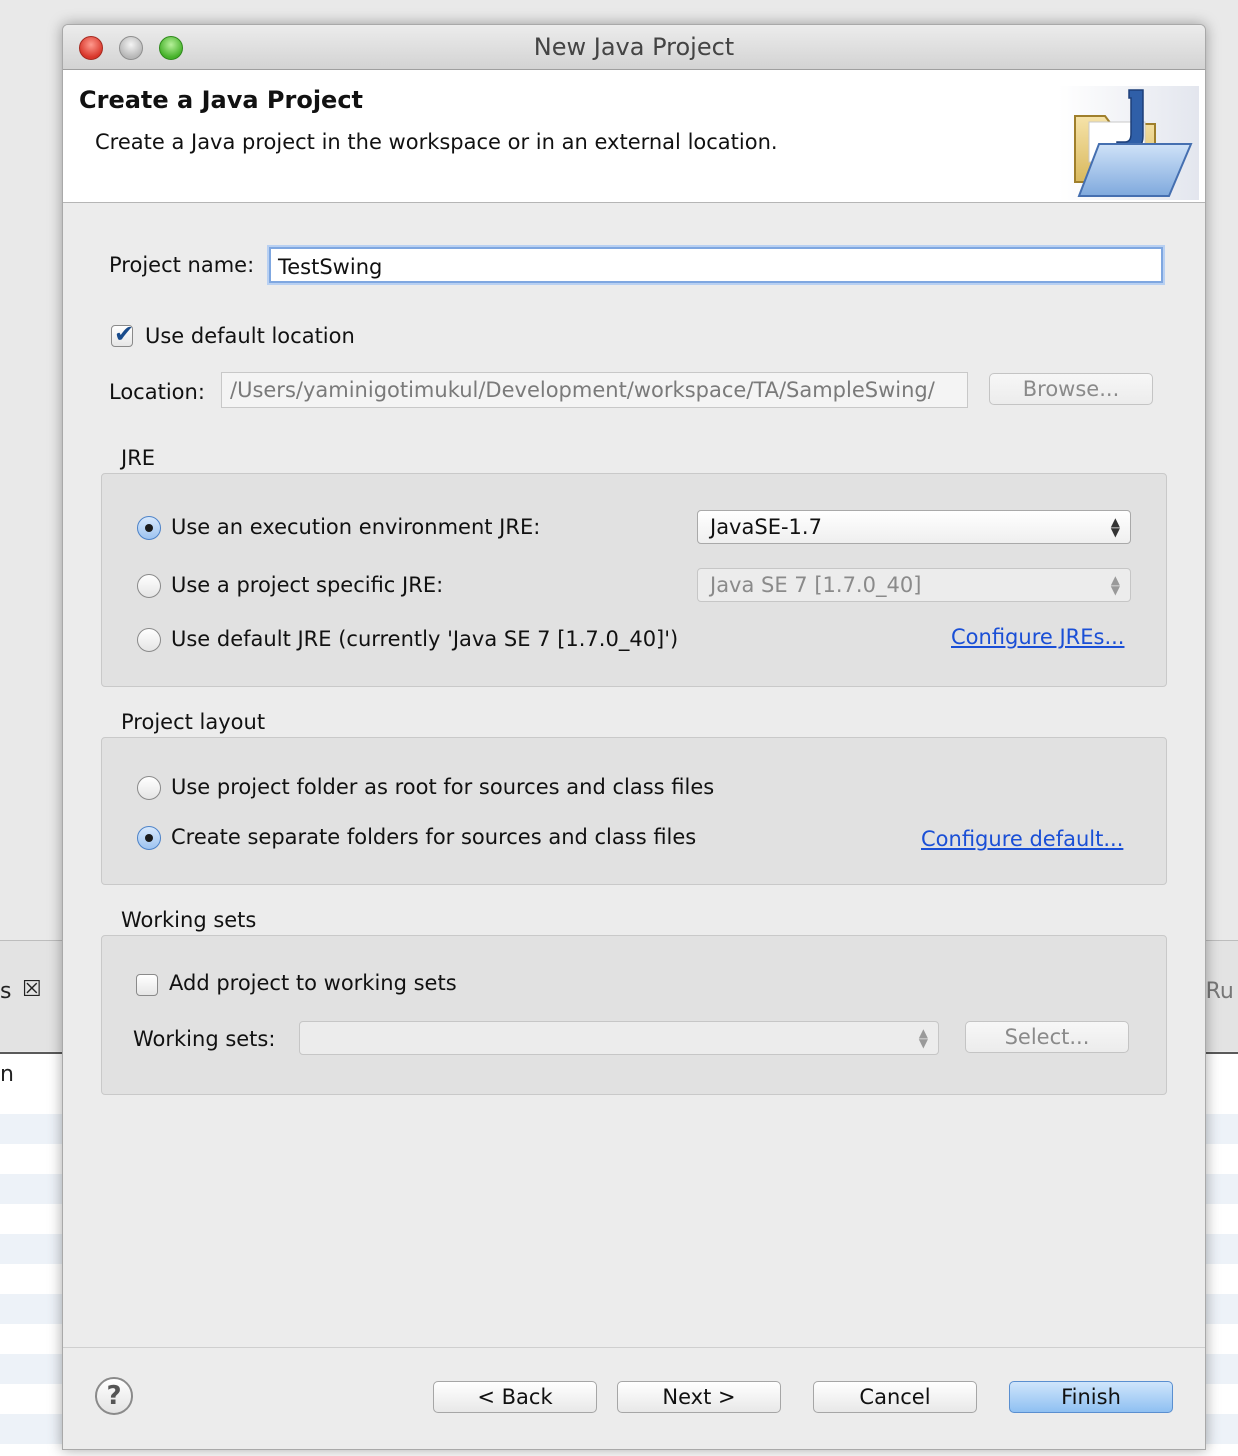 Image resolution: width=1238 pixels, height=1456 pixels. Describe the element at coordinates (157, 392) in the screenshot. I see `location-label: Location:` at that location.